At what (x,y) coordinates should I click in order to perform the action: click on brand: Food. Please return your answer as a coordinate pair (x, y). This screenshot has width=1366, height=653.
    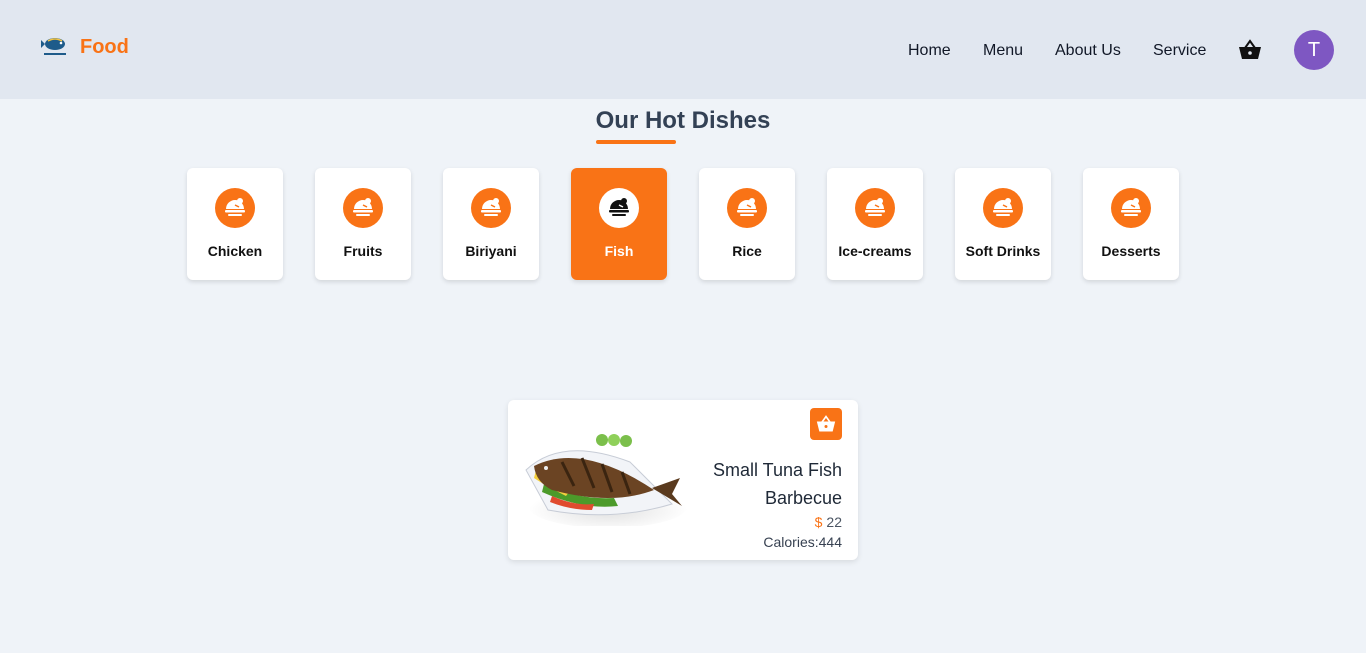
    Looking at the image, I should click on (84, 47).